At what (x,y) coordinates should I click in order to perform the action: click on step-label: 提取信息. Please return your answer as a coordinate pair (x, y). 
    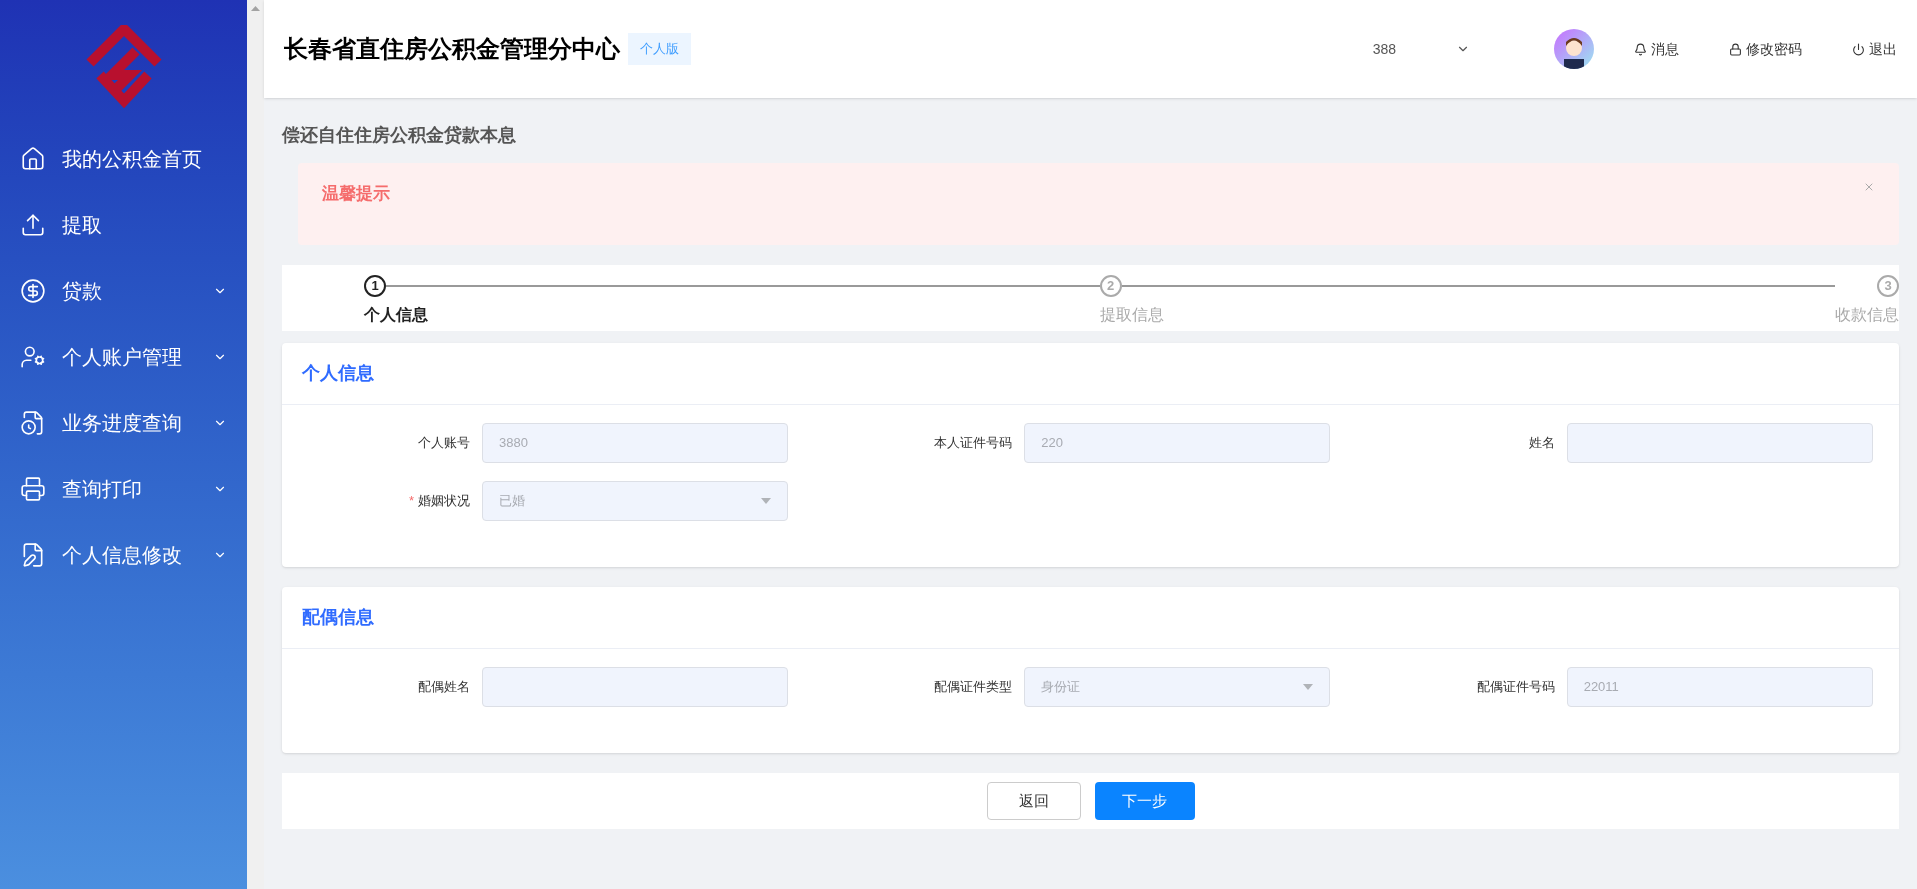
    Looking at the image, I should click on (1132, 315).